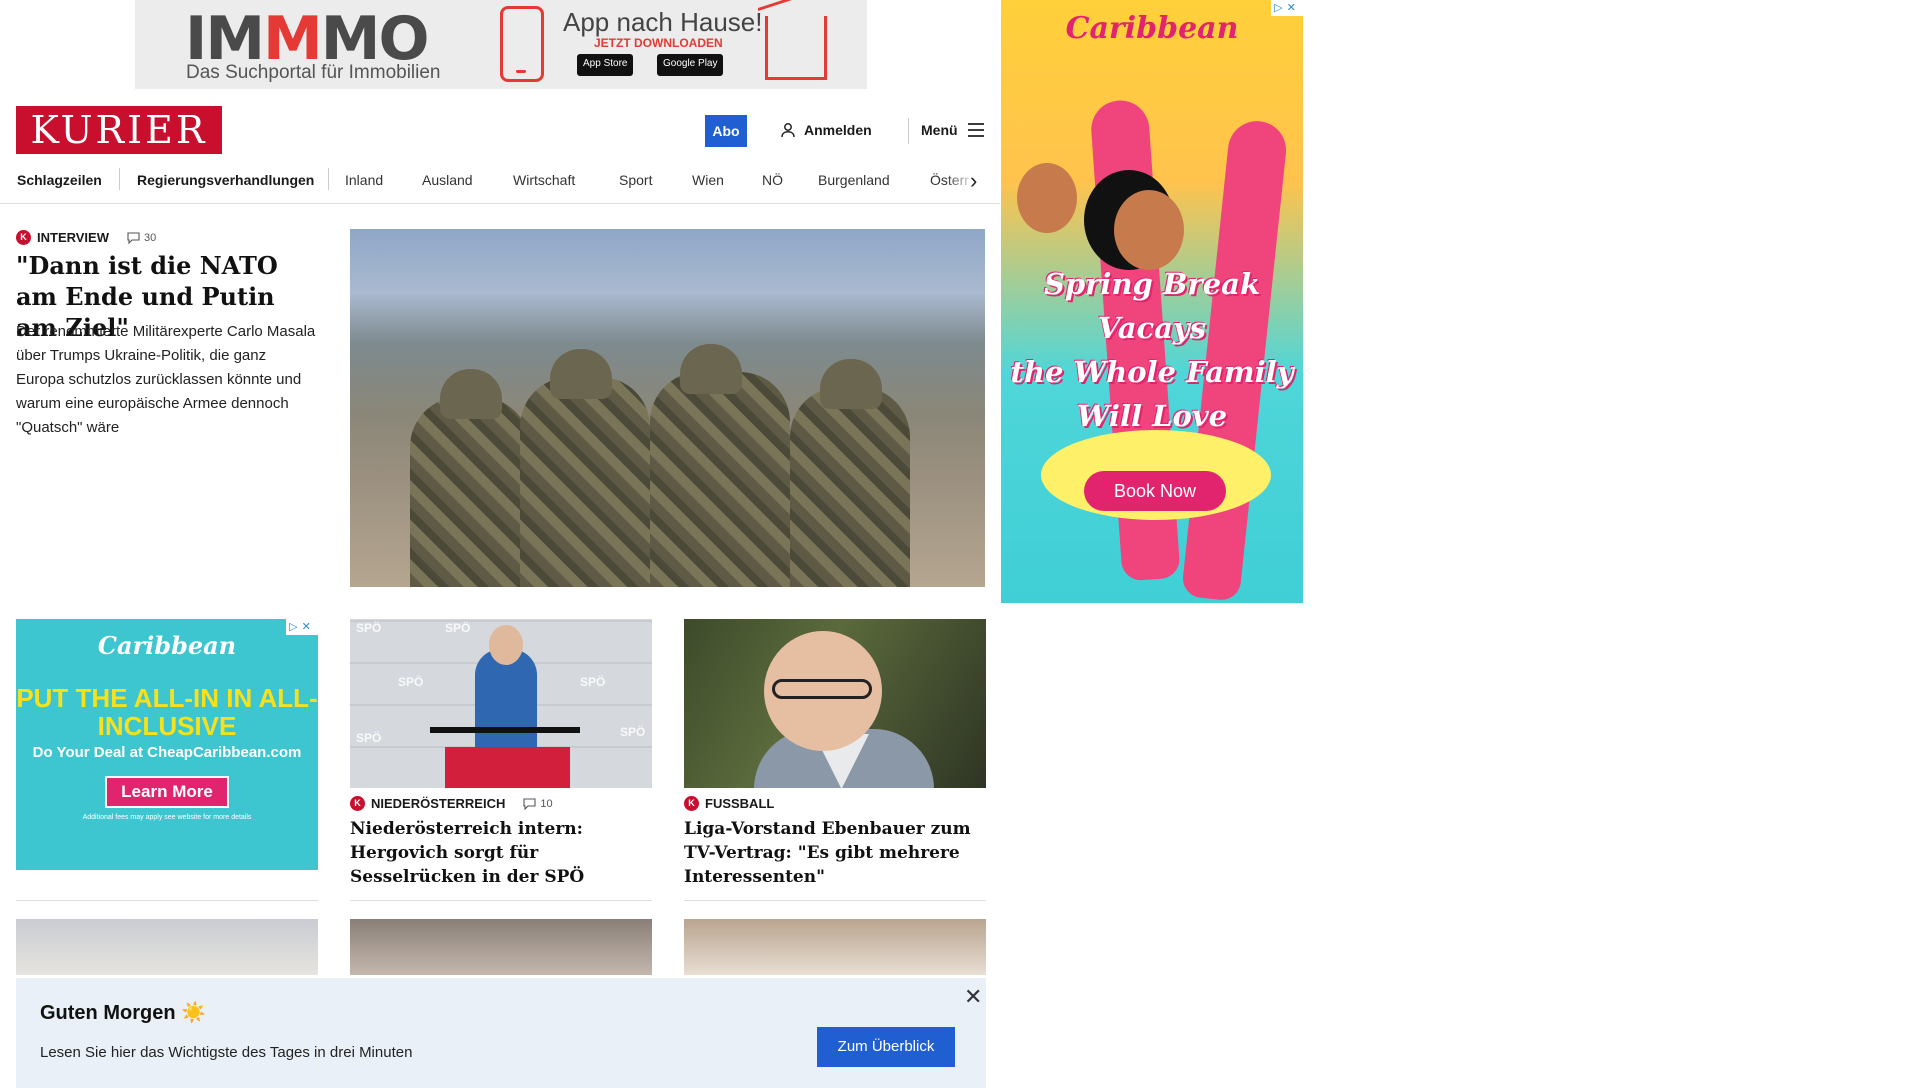  Describe the element at coordinates (788, 130) in the screenshot. I see `user-icon` at that location.